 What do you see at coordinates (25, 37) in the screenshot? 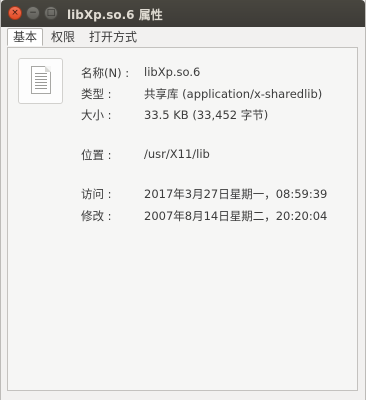
I see `tab-basic: 基本` at bounding box center [25, 37].